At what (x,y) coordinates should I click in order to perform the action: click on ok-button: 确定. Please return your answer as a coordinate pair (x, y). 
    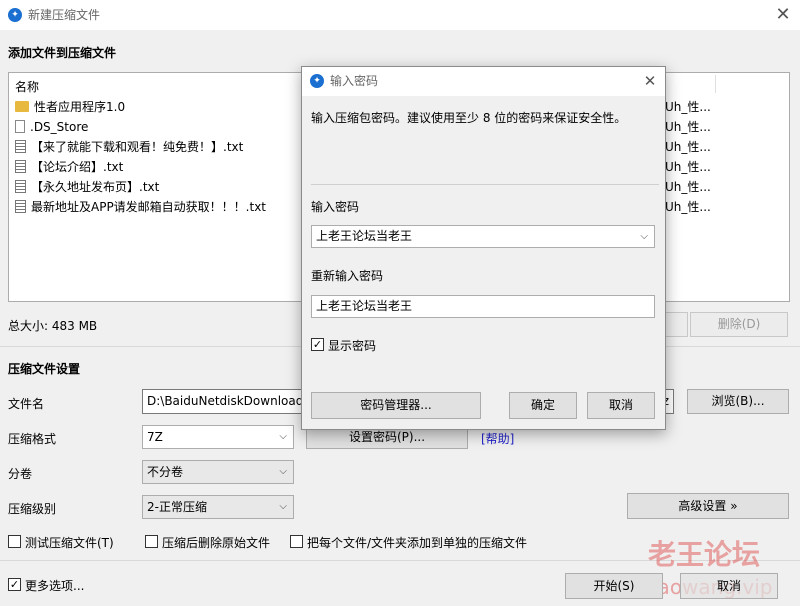
    Looking at the image, I should click on (543, 405).